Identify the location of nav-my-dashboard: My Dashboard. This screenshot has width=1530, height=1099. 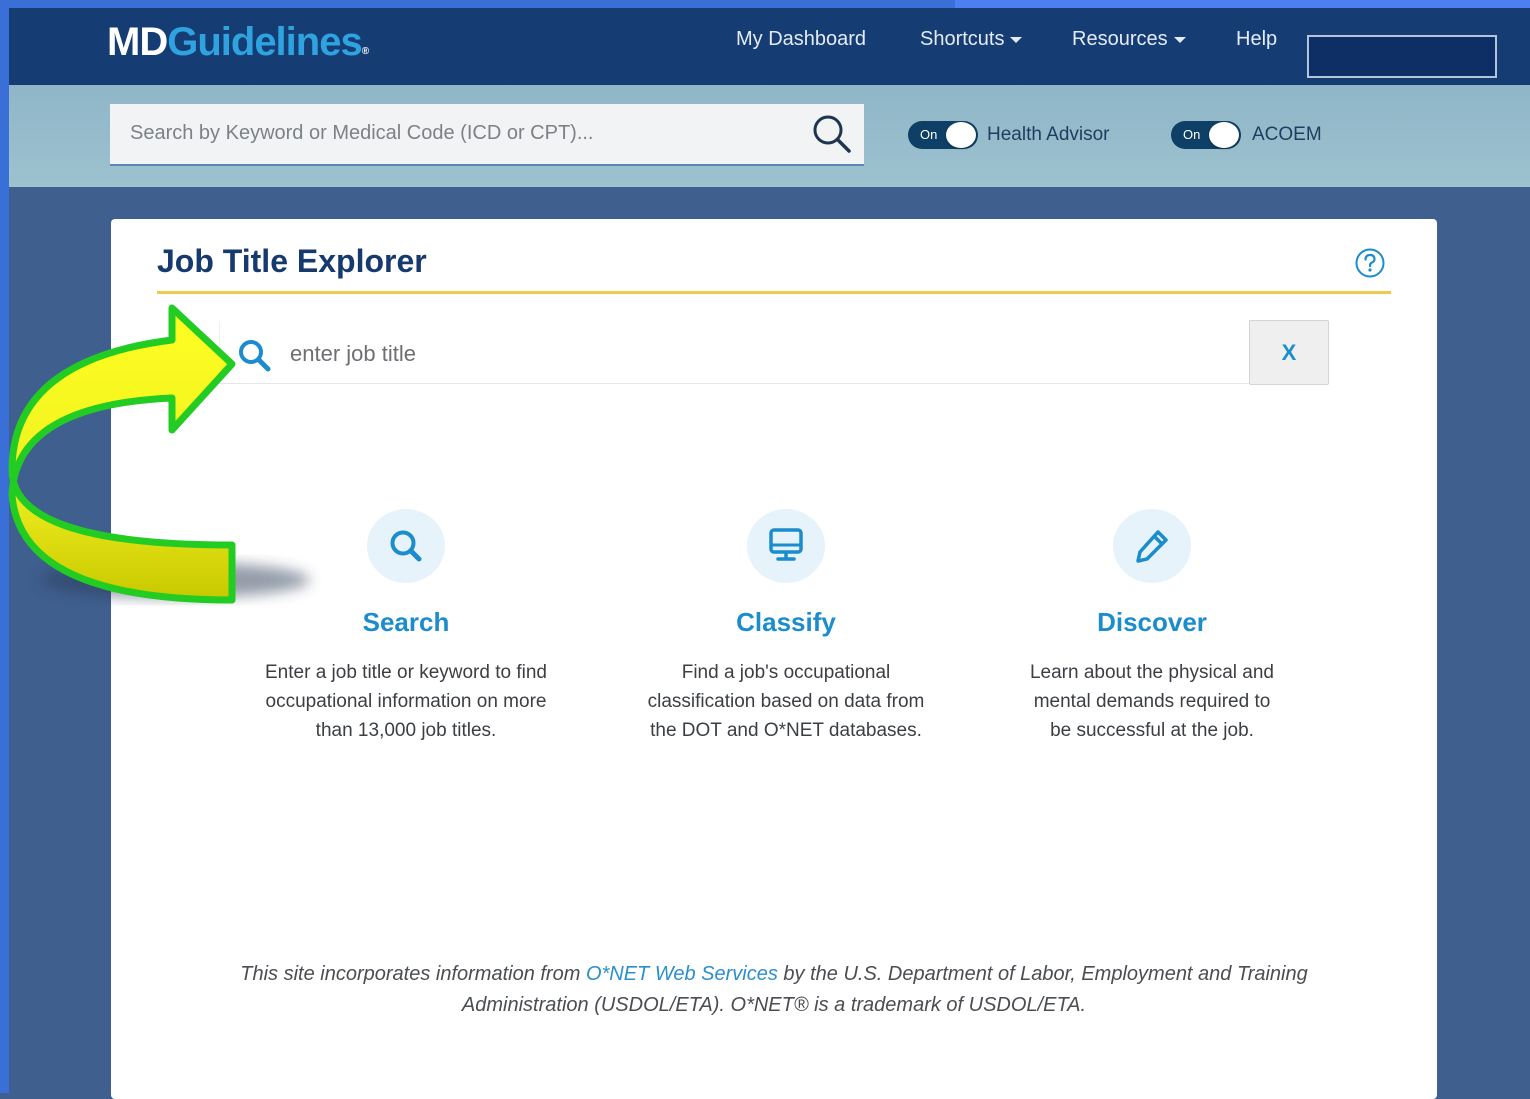
(801, 39).